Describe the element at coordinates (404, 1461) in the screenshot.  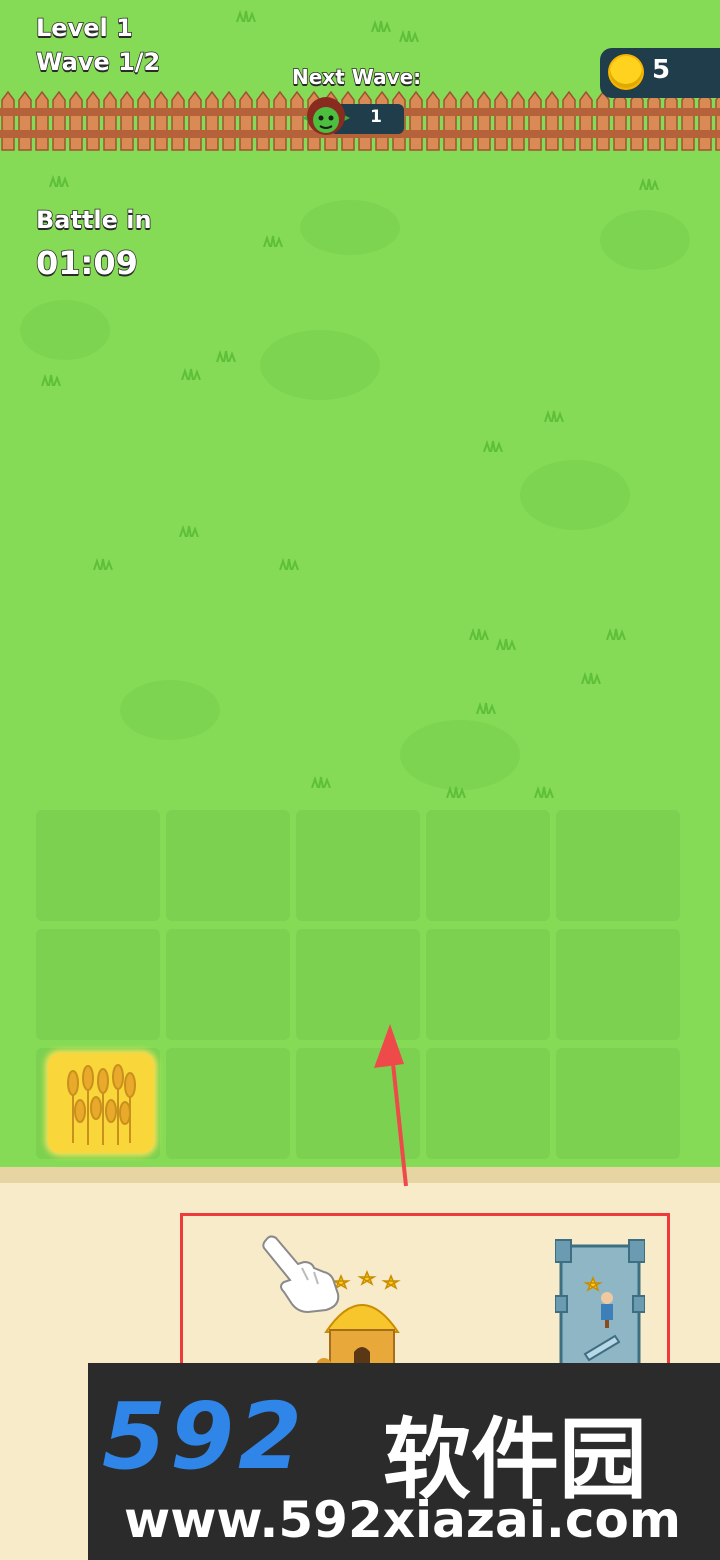
I see `watermark-banner: 592 软件园 www.592xiazai.com` at that location.